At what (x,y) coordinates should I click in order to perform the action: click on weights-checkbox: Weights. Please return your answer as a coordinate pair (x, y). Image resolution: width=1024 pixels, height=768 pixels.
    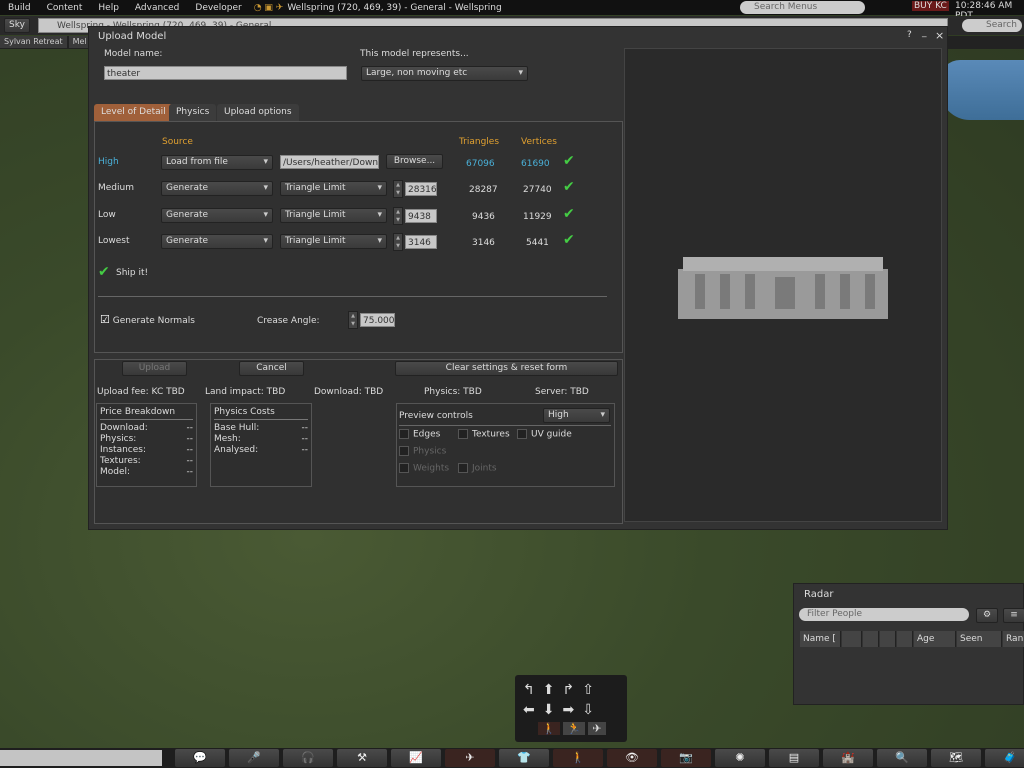
    Looking at the image, I should click on (424, 468).